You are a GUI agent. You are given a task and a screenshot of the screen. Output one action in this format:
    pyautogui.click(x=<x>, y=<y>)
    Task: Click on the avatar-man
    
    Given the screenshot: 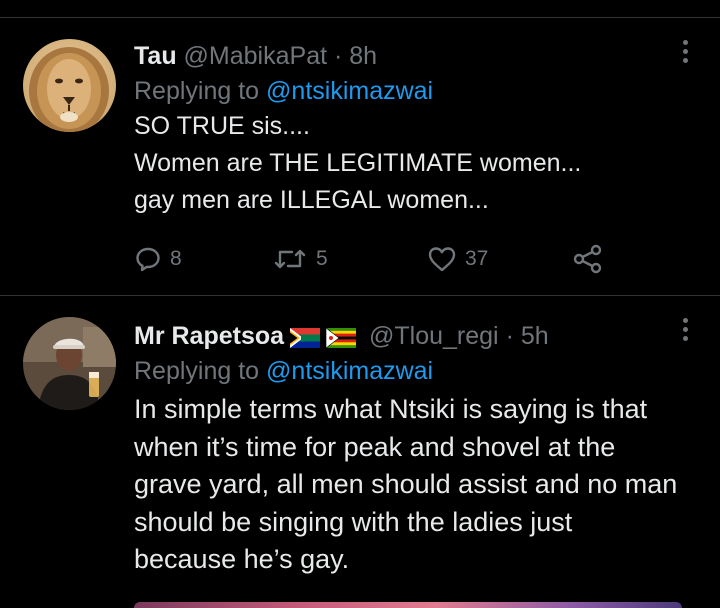 What is the action you would take?
    pyautogui.click(x=69, y=363)
    